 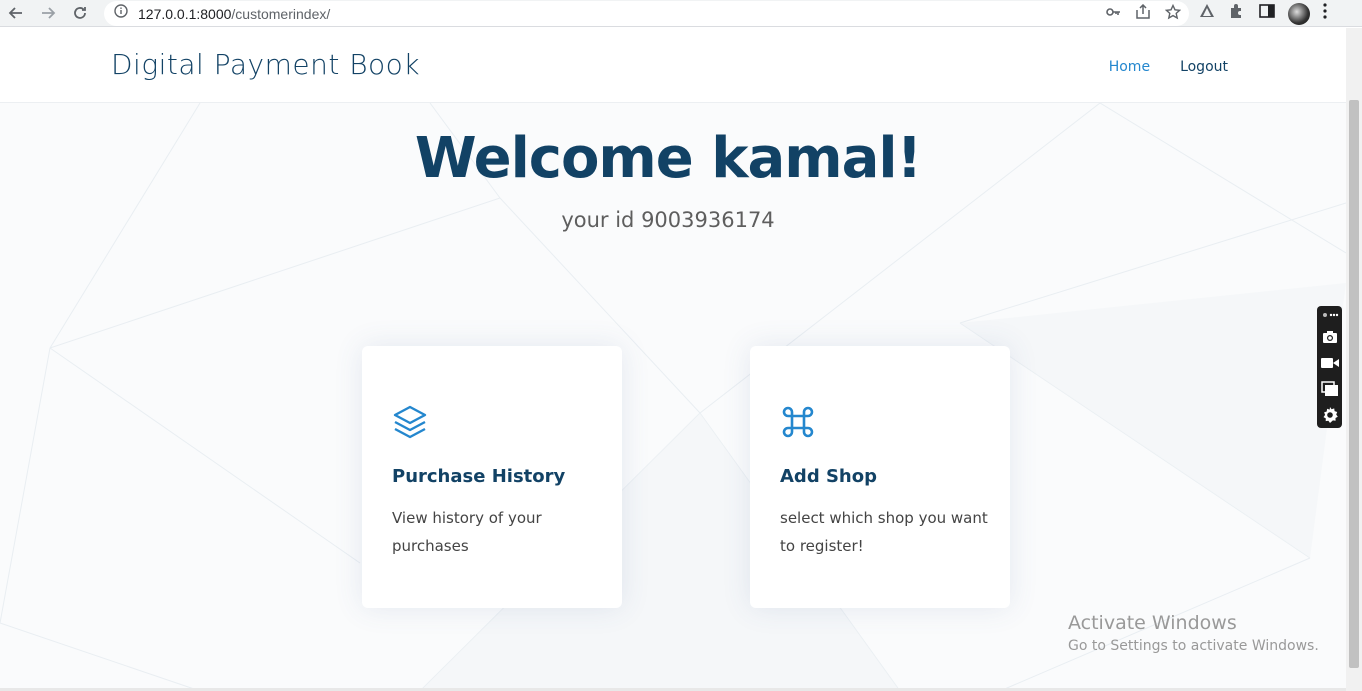 What do you see at coordinates (1152, 623) in the screenshot?
I see `watermark-title: Activate Windows` at bounding box center [1152, 623].